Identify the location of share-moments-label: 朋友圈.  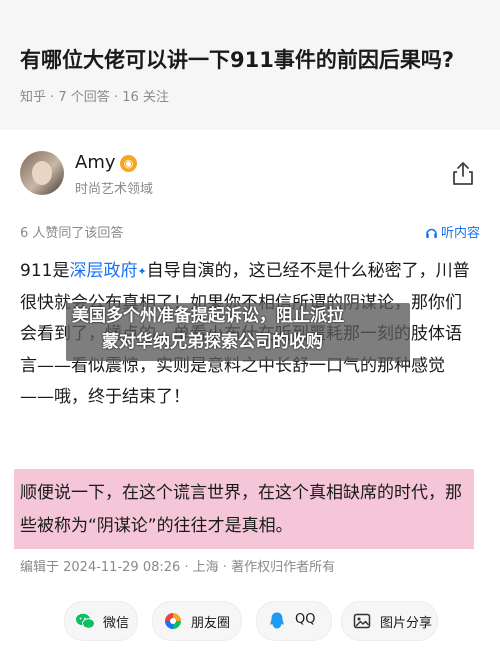
(211, 623).